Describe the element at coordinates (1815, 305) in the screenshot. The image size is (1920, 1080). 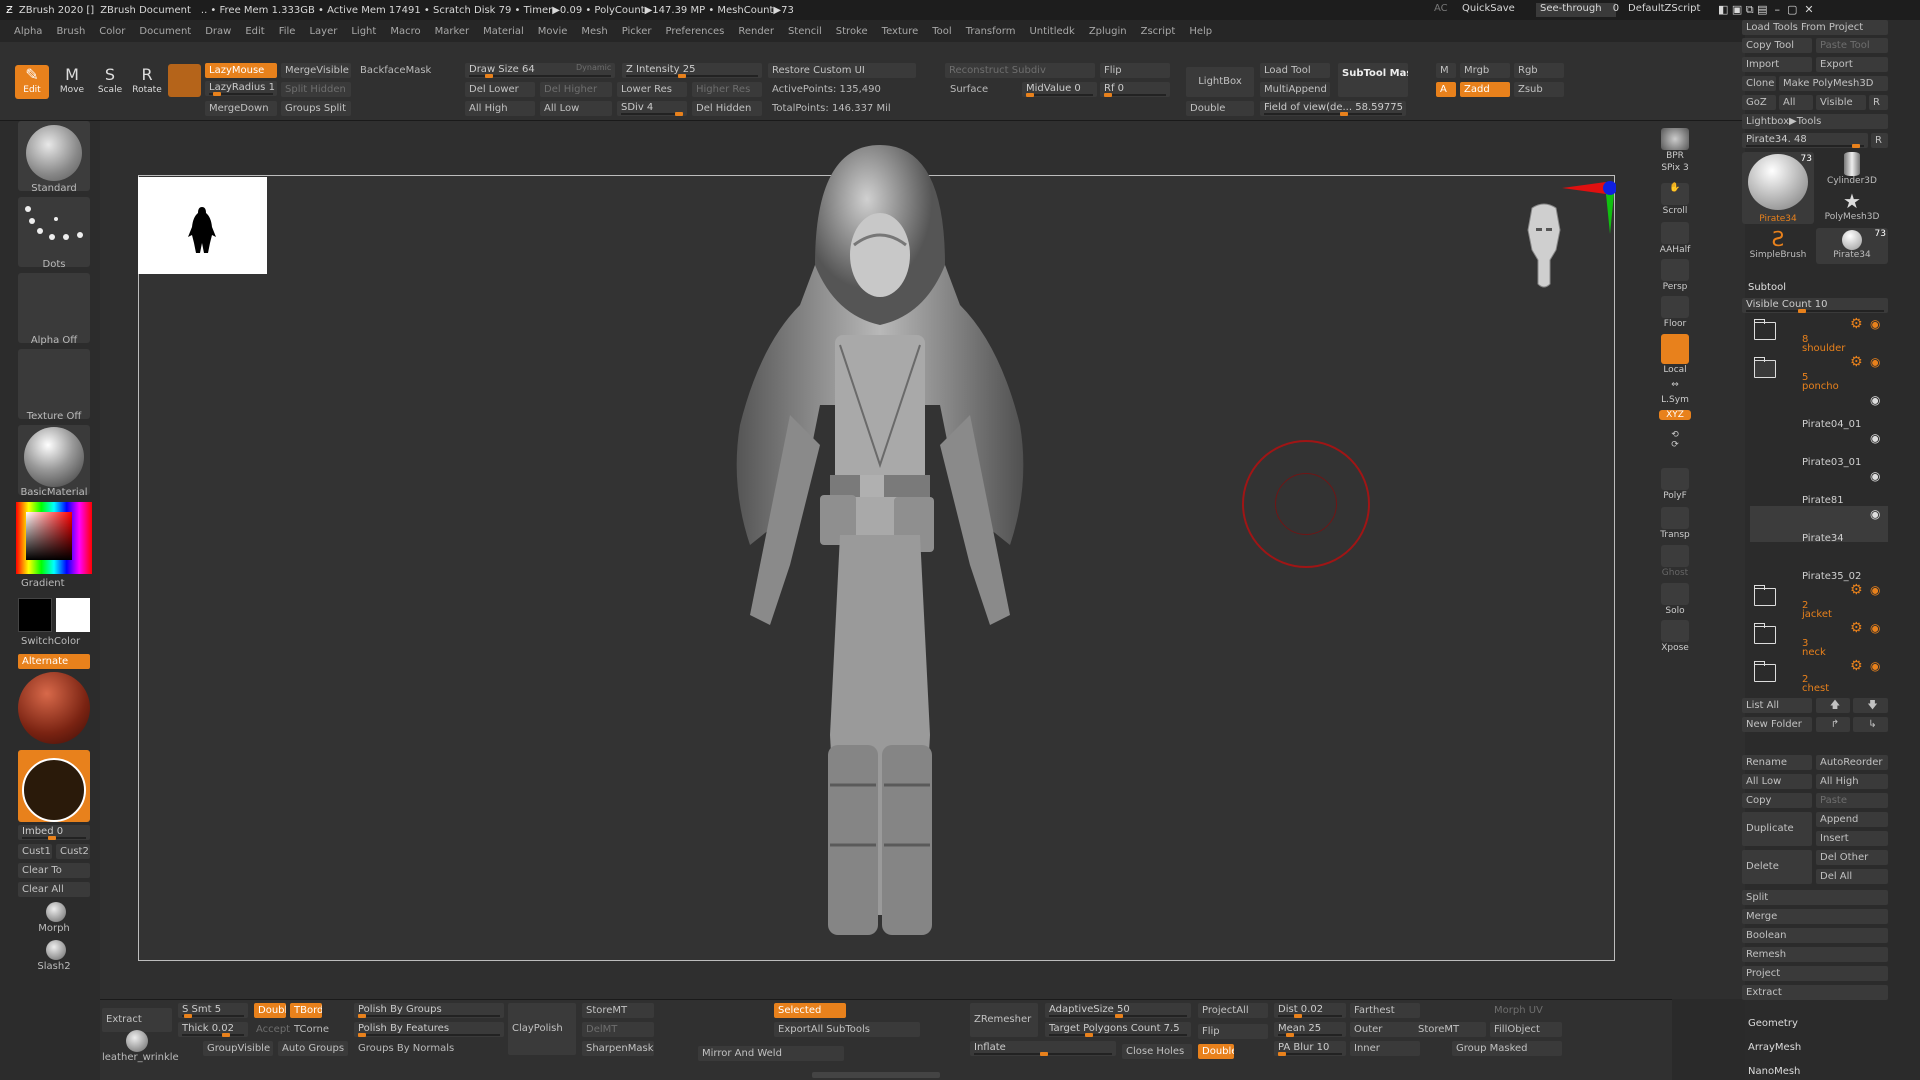
I see `visible-count-slider: Visible Count 10` at that location.